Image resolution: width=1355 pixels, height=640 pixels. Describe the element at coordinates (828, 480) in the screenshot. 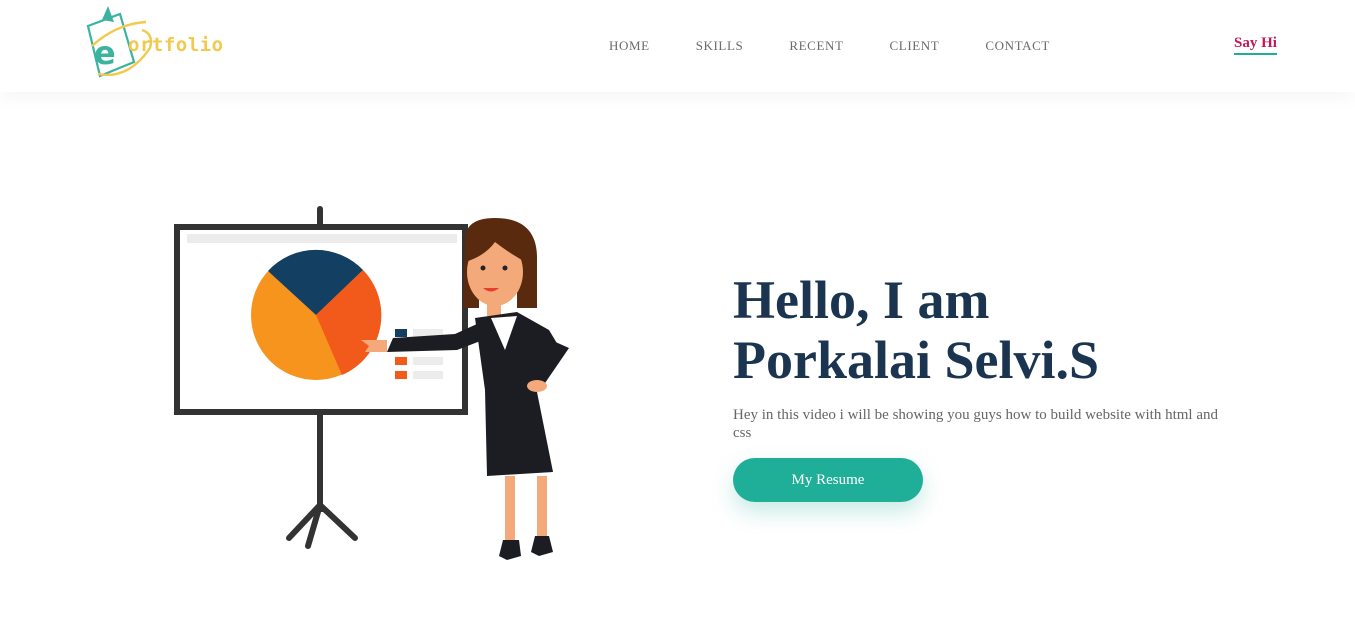

I see `my-resume-button: My Resume` at that location.